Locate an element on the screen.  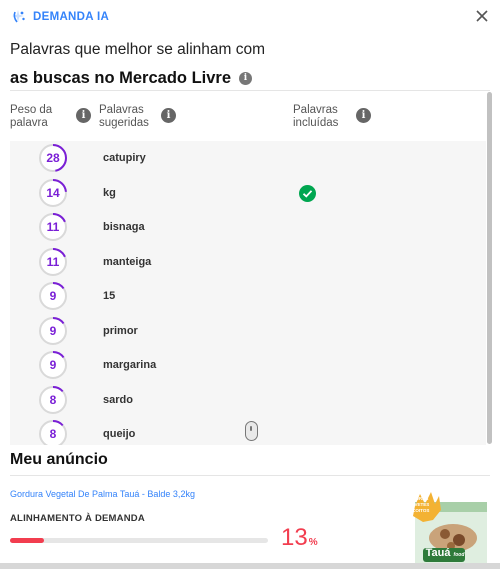
column-header-peso: Peso da palavra is located at coordinates (31, 116).